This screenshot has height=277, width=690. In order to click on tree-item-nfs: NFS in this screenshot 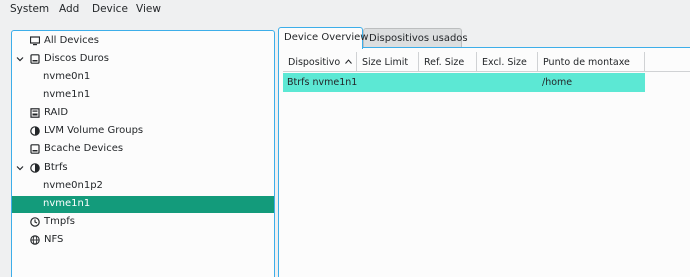, I will do `click(143, 240)`.